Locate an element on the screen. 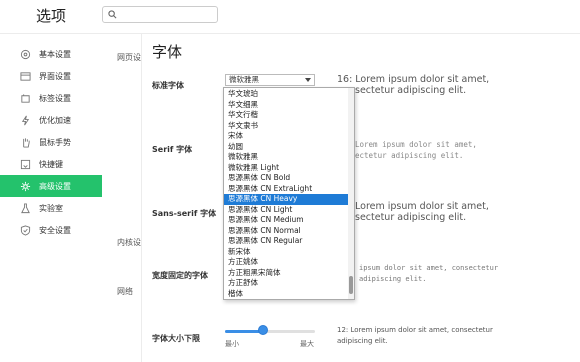 This screenshot has width=580, height=362. window-icon is located at coordinates (25, 76).